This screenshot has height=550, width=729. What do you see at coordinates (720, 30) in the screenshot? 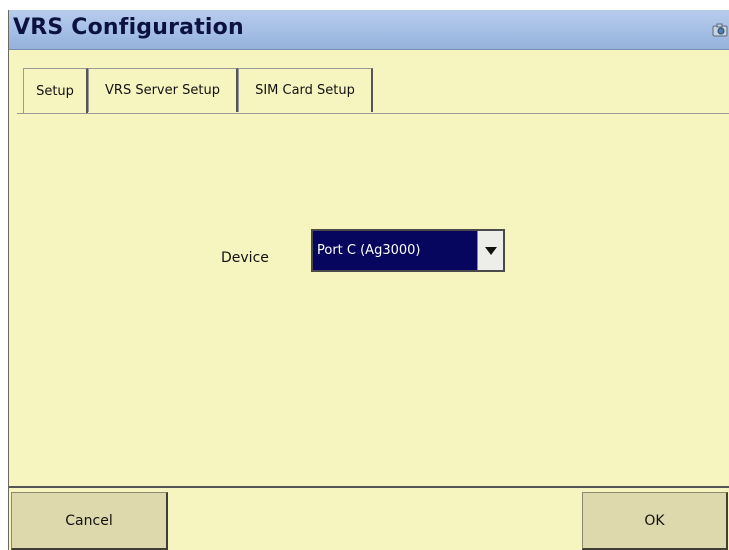
I see `camera-icon` at bounding box center [720, 30].